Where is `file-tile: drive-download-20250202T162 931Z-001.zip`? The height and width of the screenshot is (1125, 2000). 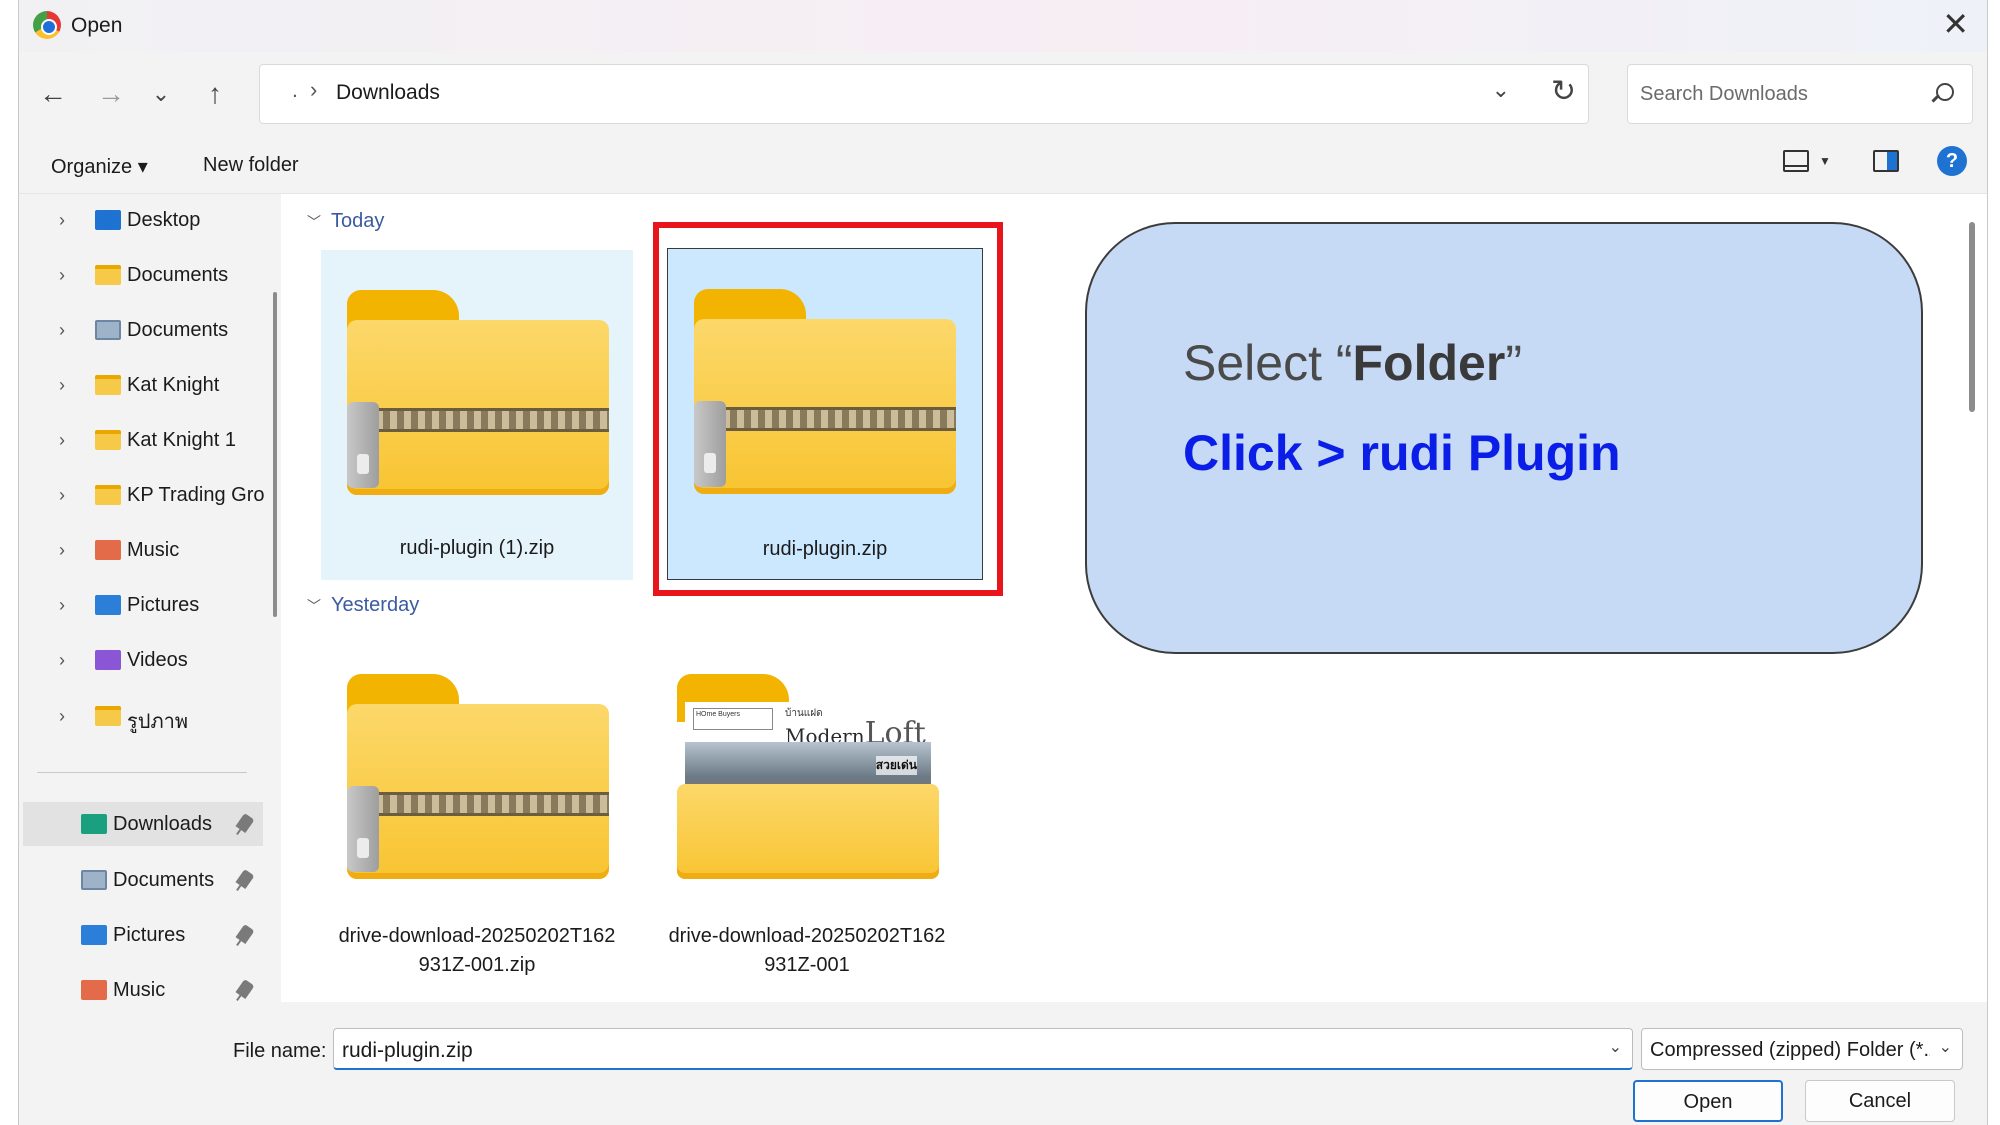
file-tile: drive-download-20250202T162 931Z-001.zip is located at coordinates (477, 814).